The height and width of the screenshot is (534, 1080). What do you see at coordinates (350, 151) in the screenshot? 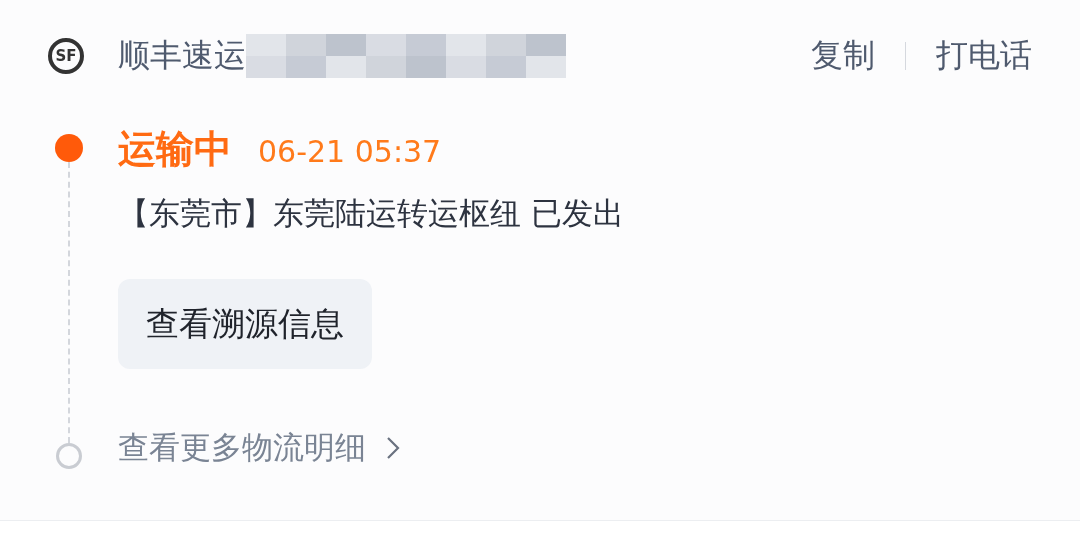
I see `event-time: 06-21 05:37` at bounding box center [350, 151].